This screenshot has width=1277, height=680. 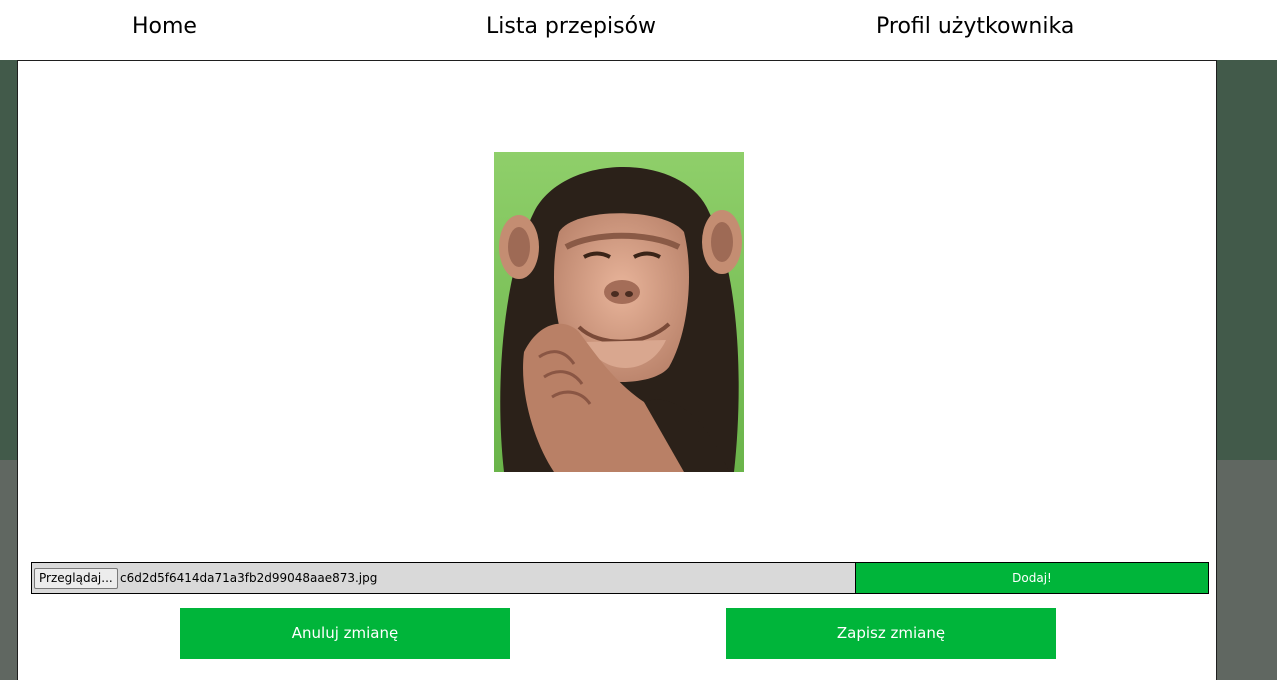 What do you see at coordinates (891, 633) in the screenshot?
I see `save-change-button: Zapisz zmianę` at bounding box center [891, 633].